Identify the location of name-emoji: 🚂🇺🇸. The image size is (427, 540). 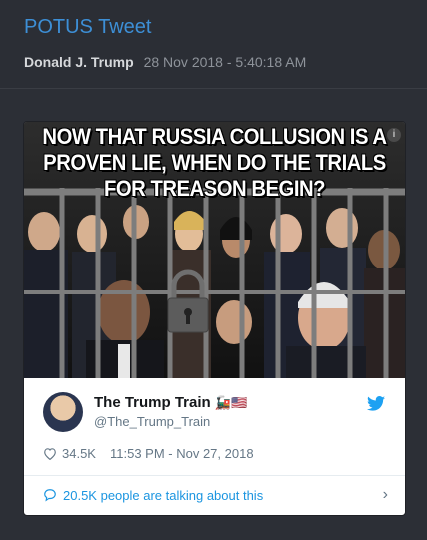
(231, 402).